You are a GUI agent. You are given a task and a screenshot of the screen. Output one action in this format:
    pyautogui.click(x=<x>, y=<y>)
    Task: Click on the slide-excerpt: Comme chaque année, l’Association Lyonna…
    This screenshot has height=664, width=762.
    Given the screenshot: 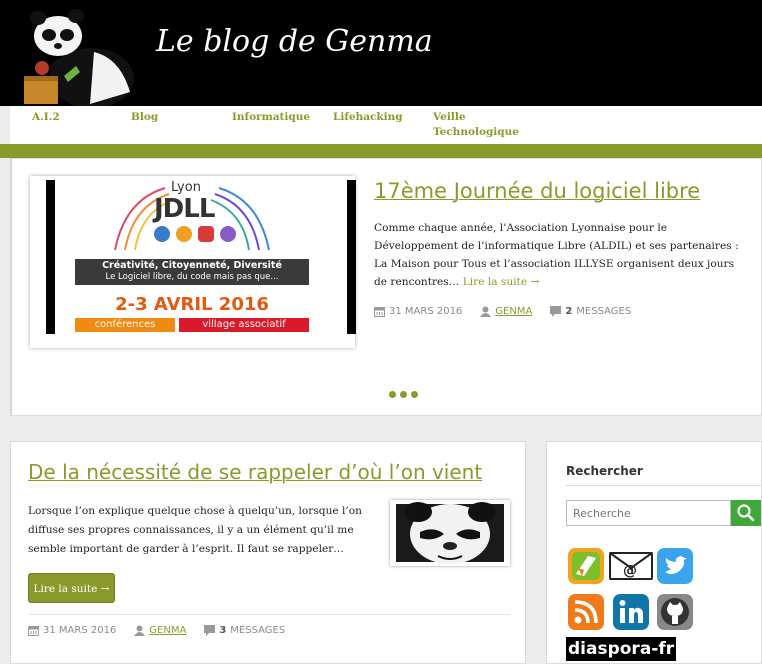 What is the action you would take?
    pyautogui.click(x=560, y=255)
    